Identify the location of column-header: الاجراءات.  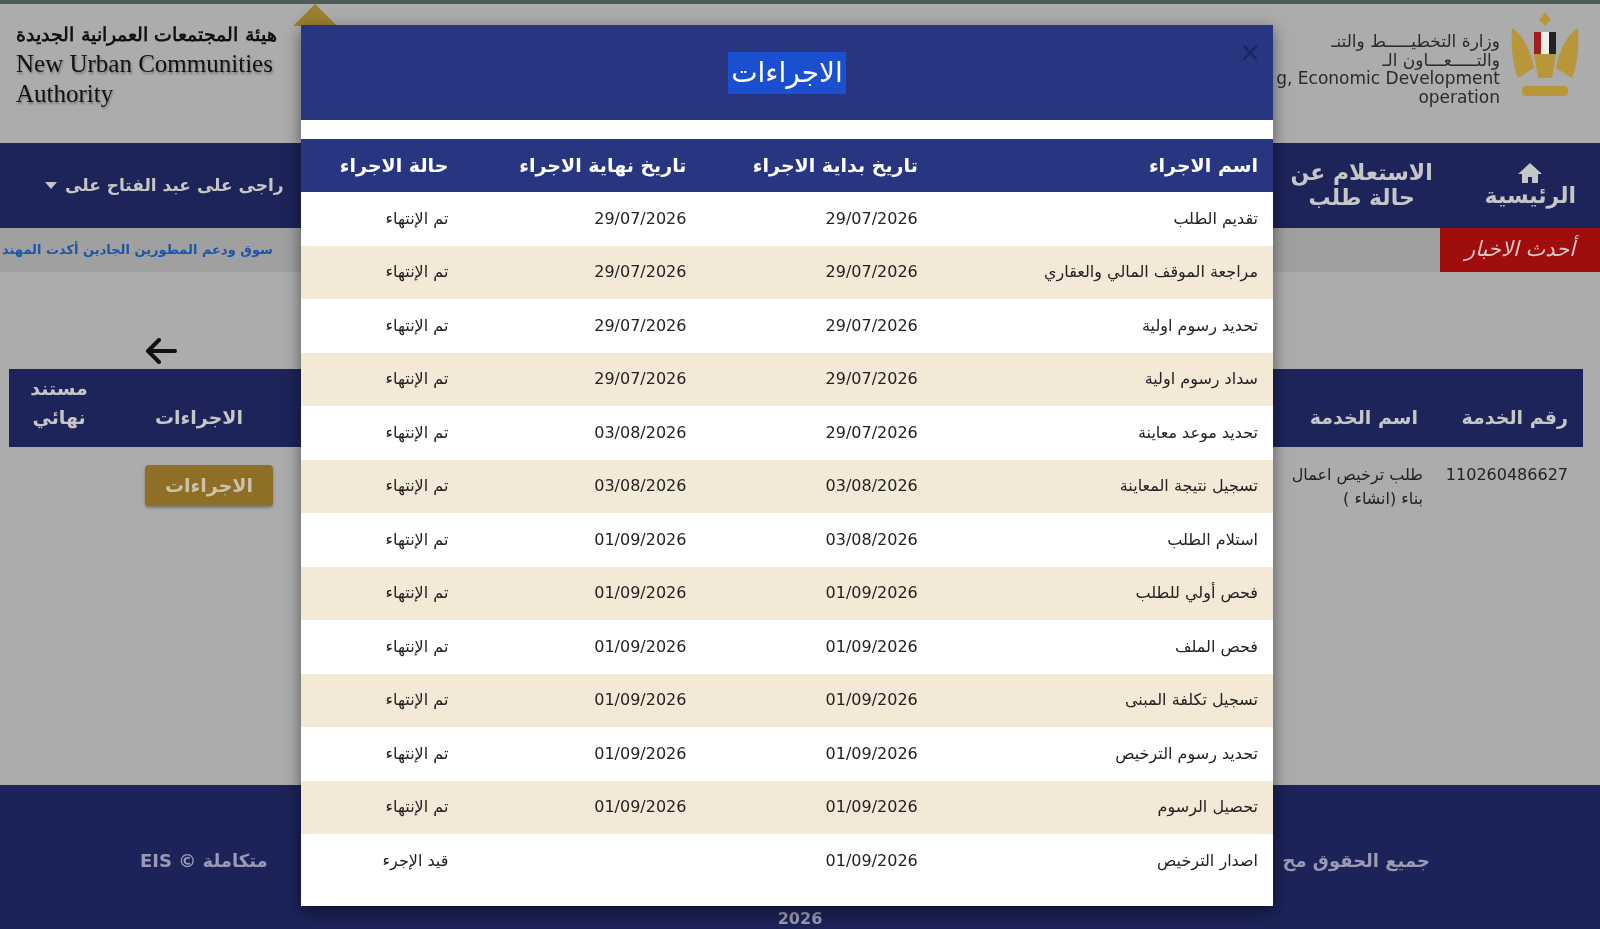
(199, 417).